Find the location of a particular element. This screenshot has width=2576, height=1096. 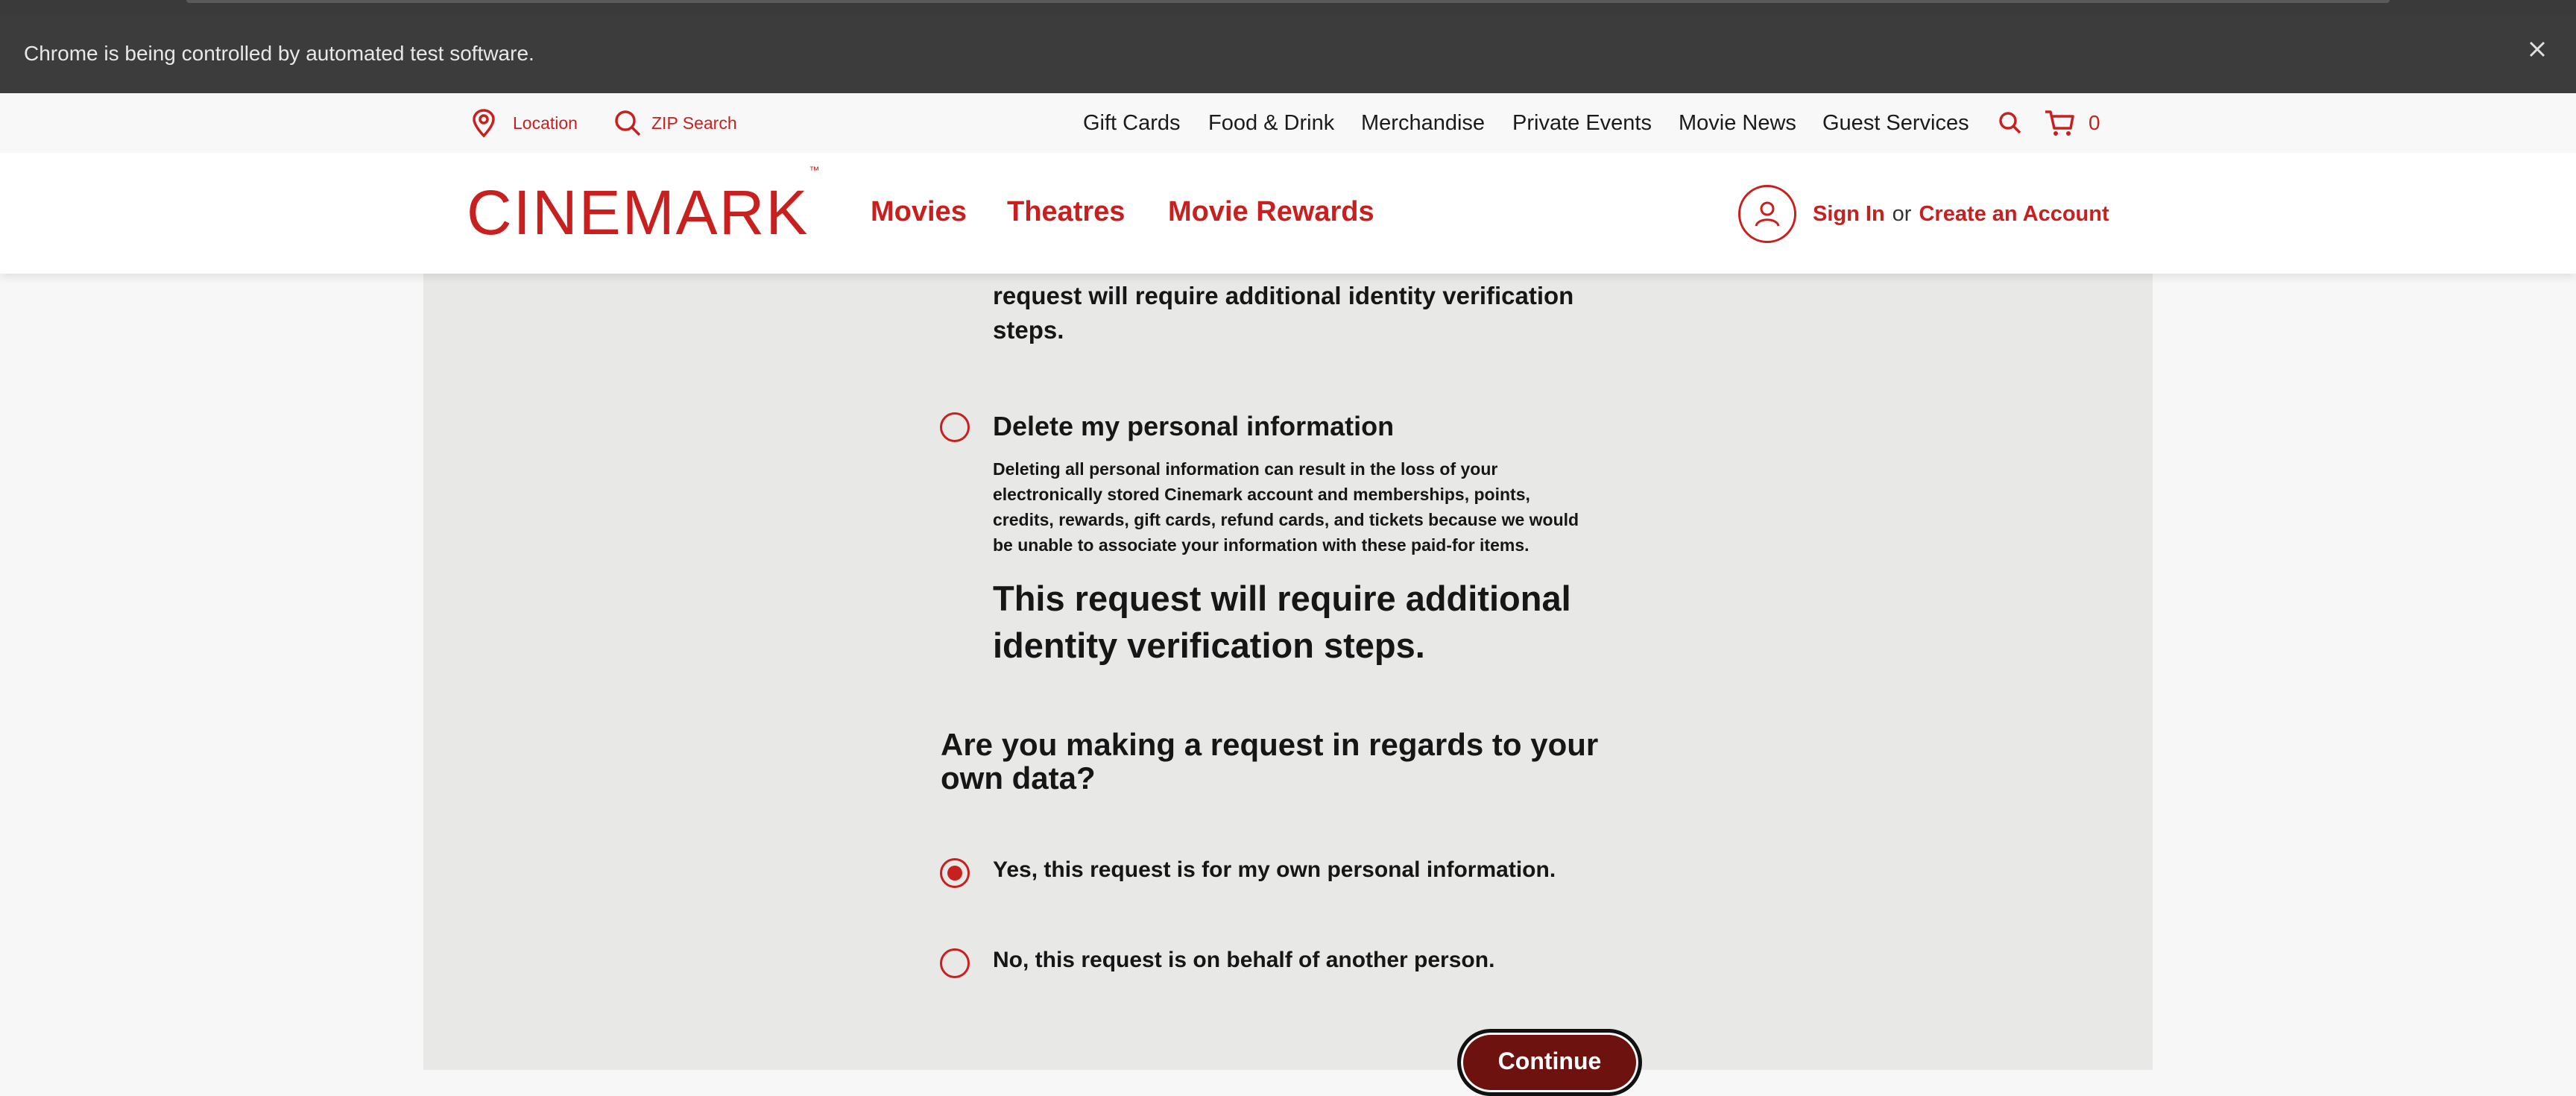

own-data-question-line2: own data? is located at coordinates (1018, 778).